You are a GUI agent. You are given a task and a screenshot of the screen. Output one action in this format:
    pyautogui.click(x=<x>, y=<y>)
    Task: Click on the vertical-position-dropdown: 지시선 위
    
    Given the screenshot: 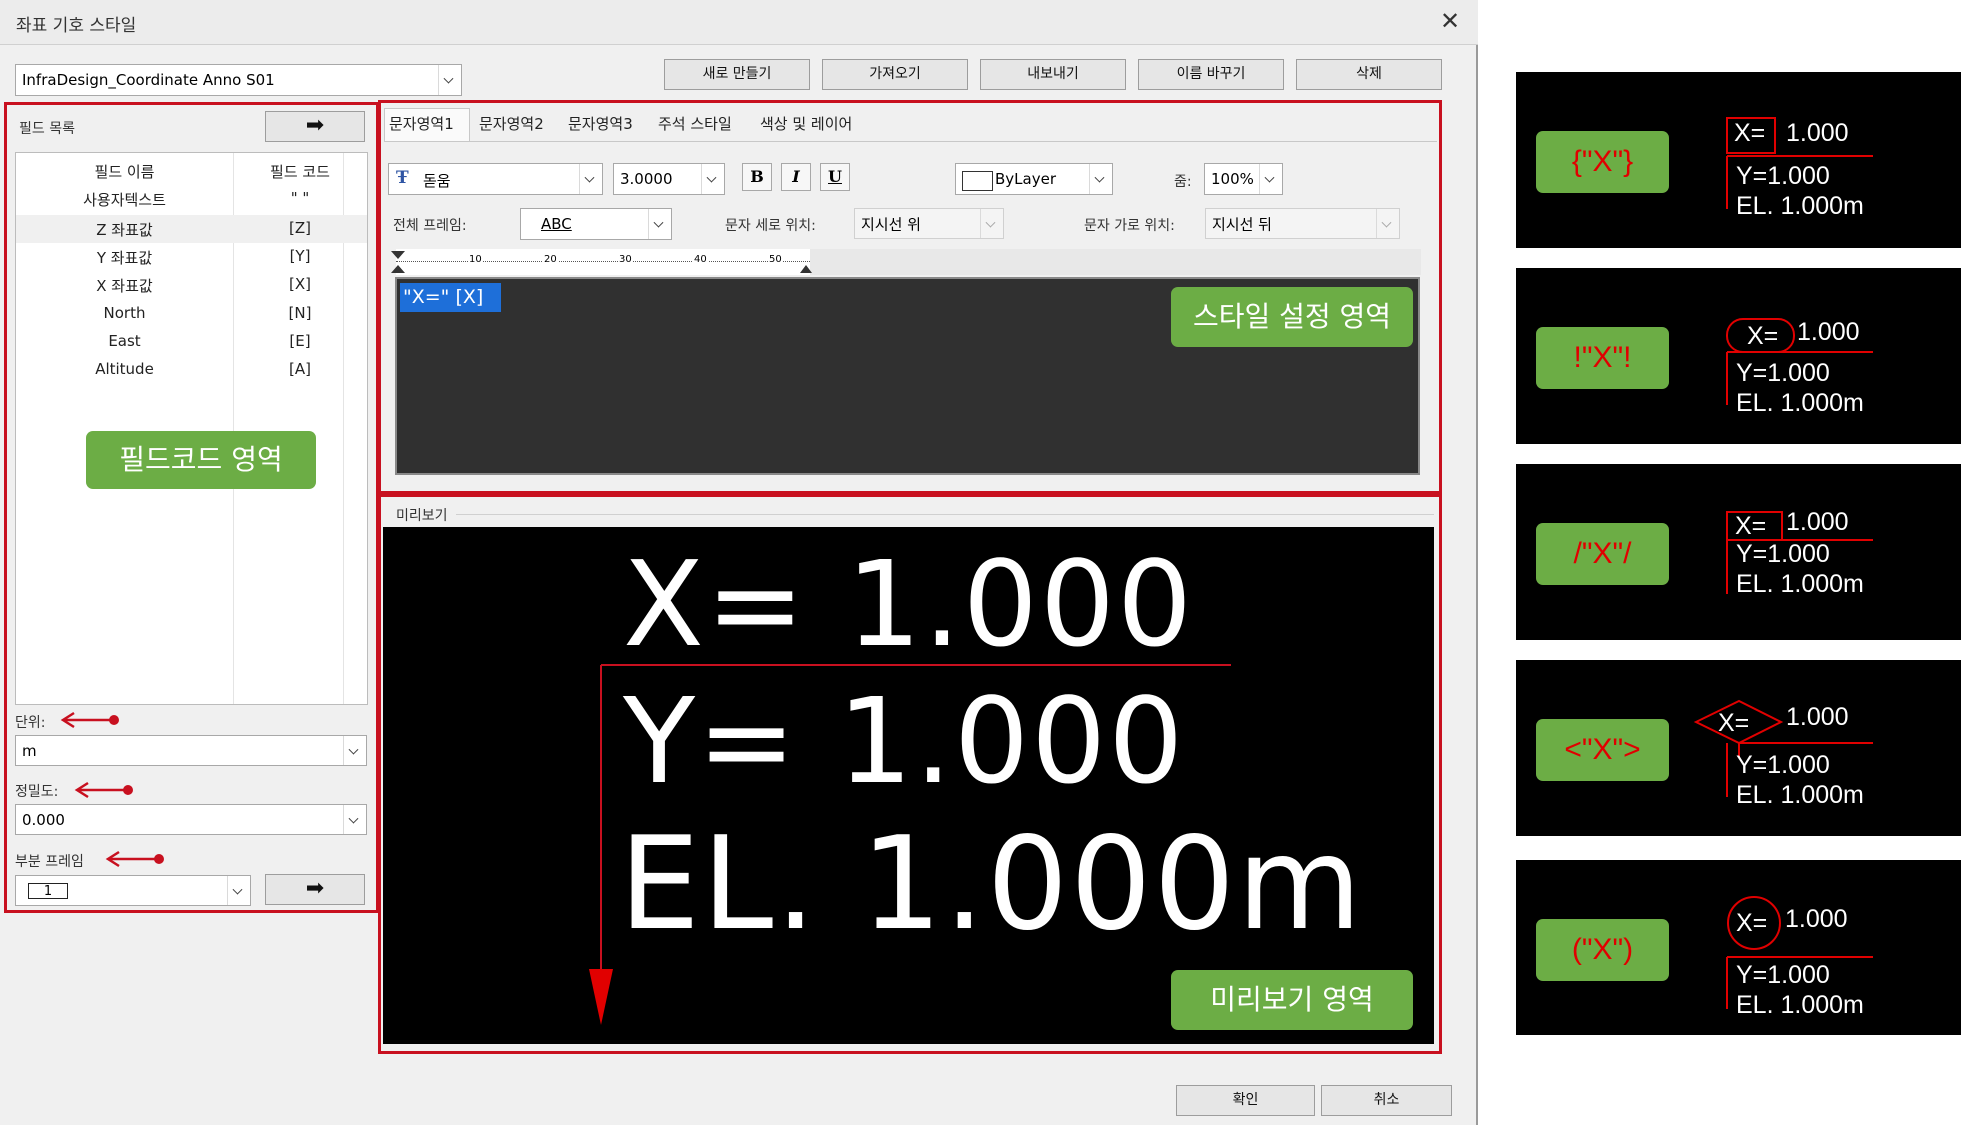 What is the action you would take?
    pyautogui.click(x=929, y=223)
    